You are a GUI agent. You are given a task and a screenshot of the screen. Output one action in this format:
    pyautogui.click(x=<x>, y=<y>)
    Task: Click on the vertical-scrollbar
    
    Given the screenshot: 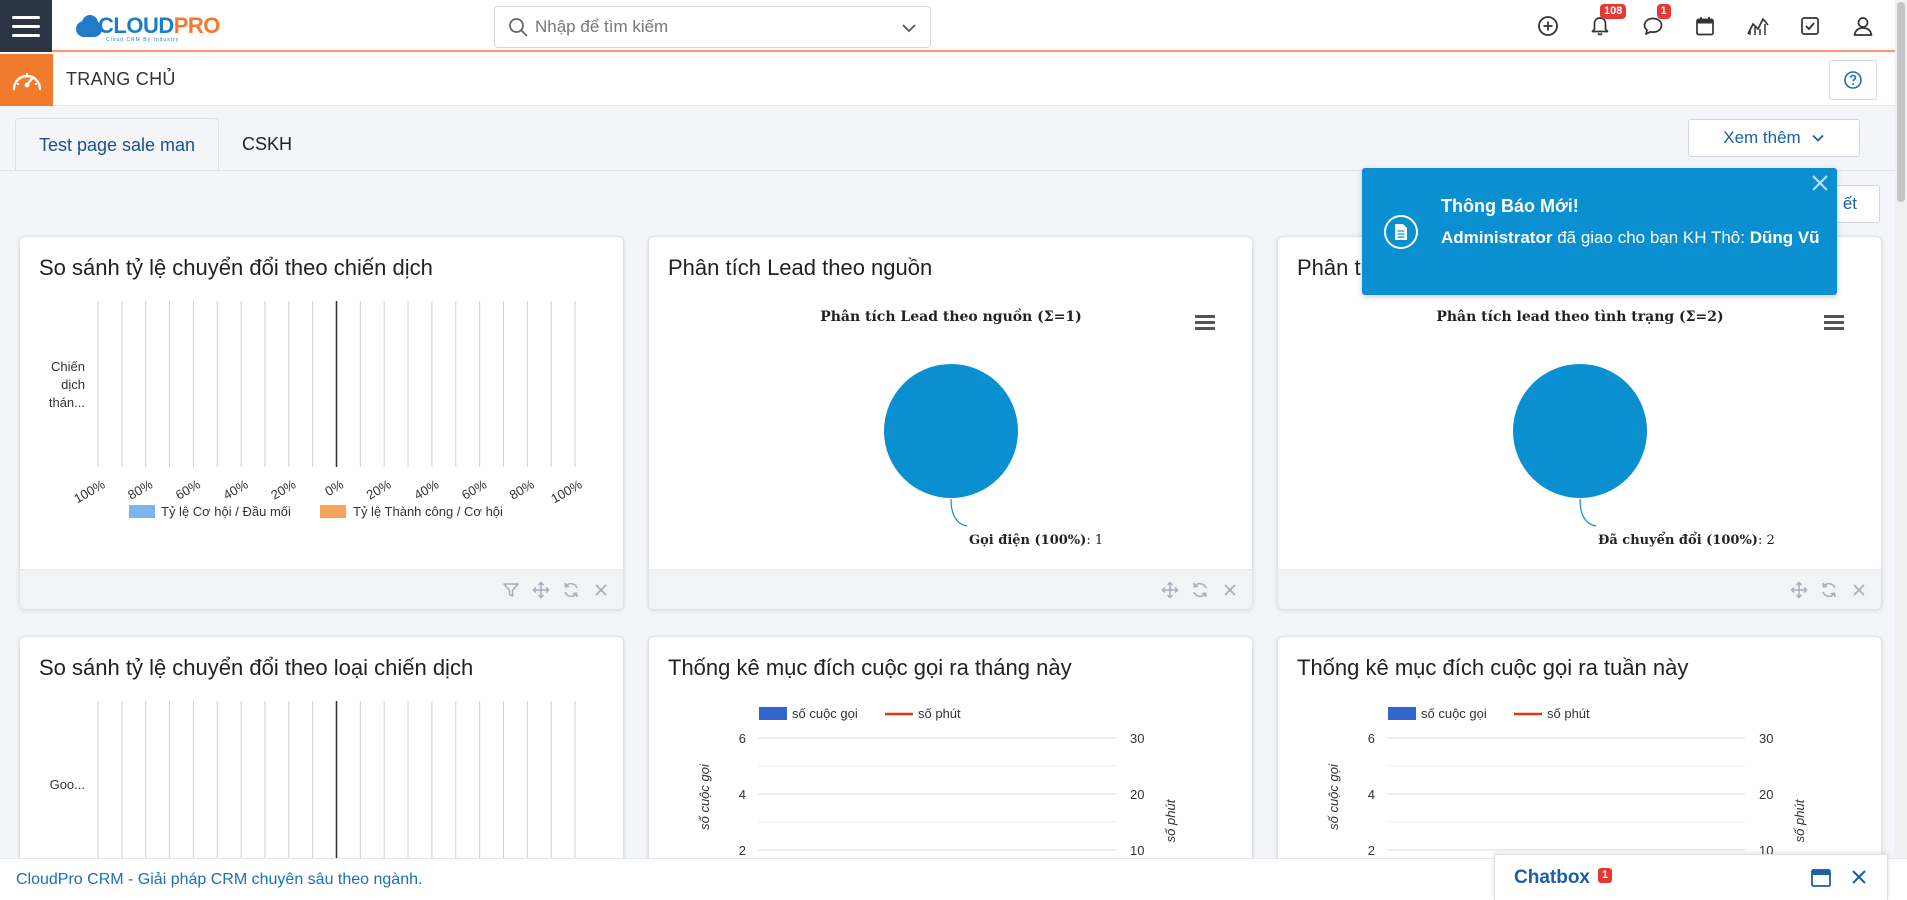 What is the action you would take?
    pyautogui.click(x=1901, y=429)
    